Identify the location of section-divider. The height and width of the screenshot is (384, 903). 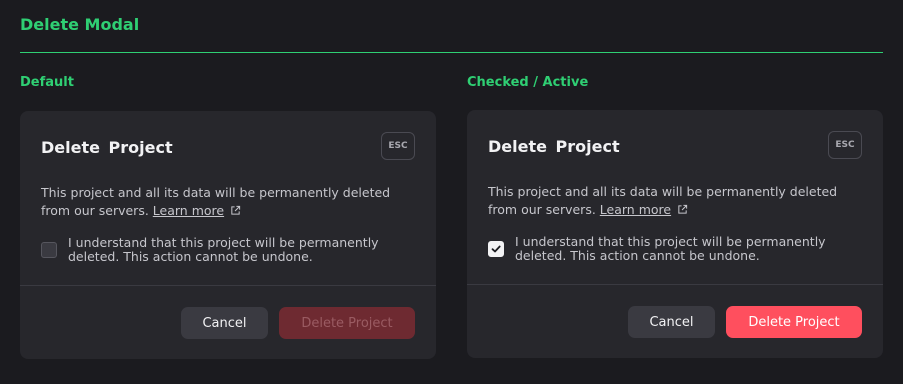
(451, 52).